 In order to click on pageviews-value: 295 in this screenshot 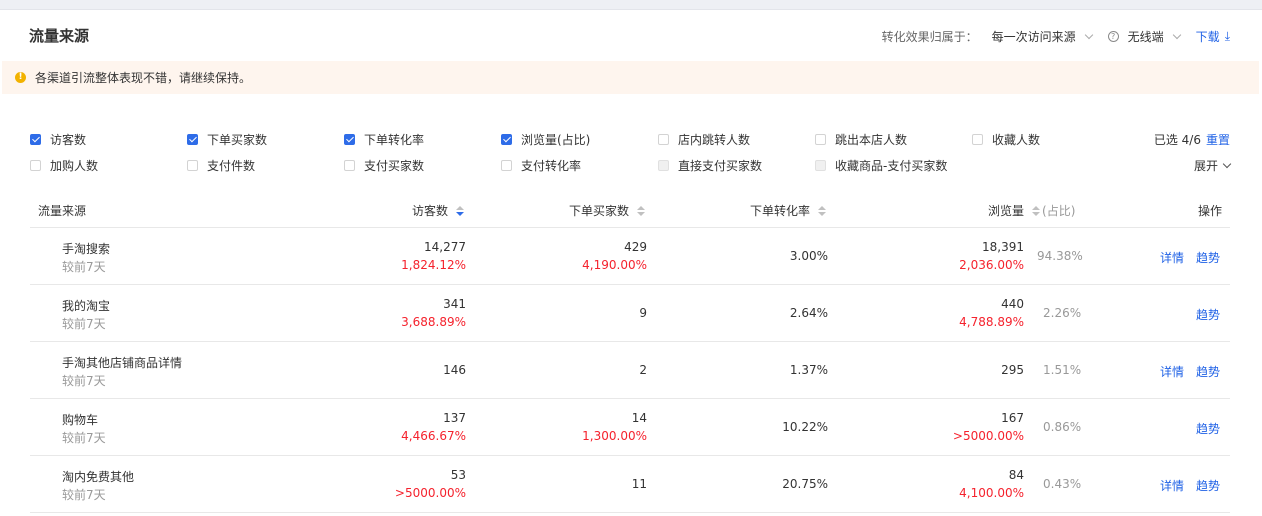, I will do `click(1012, 370)`.